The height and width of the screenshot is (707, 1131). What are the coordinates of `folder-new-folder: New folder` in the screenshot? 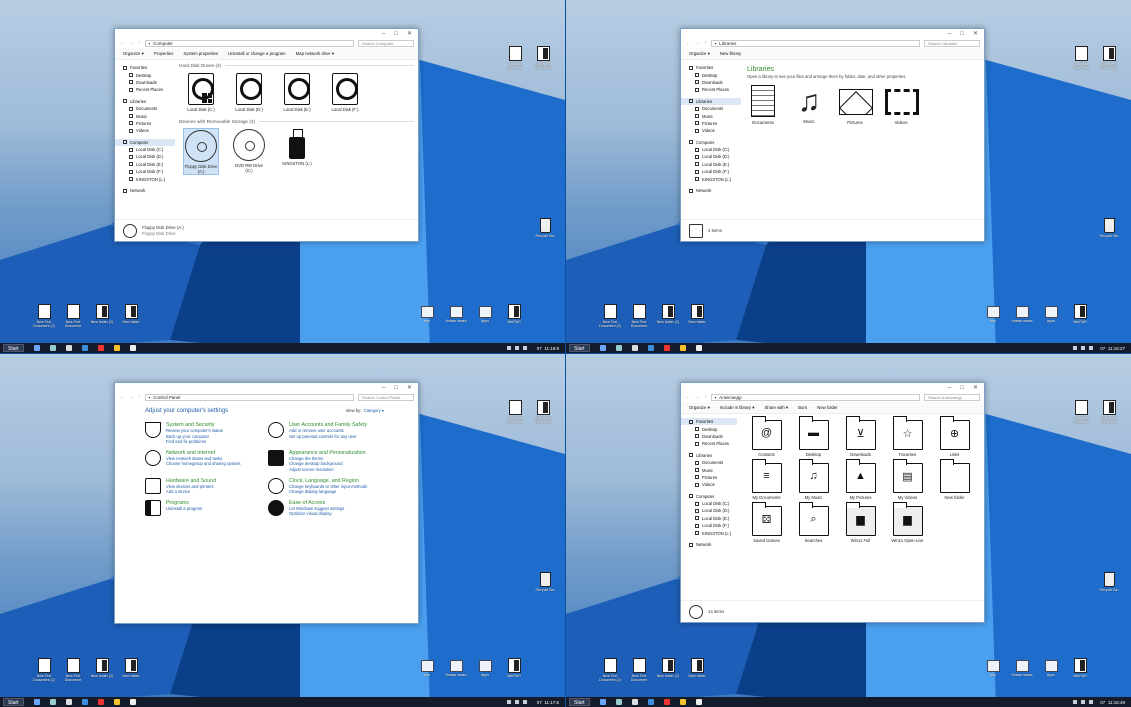 It's located at (954, 479).